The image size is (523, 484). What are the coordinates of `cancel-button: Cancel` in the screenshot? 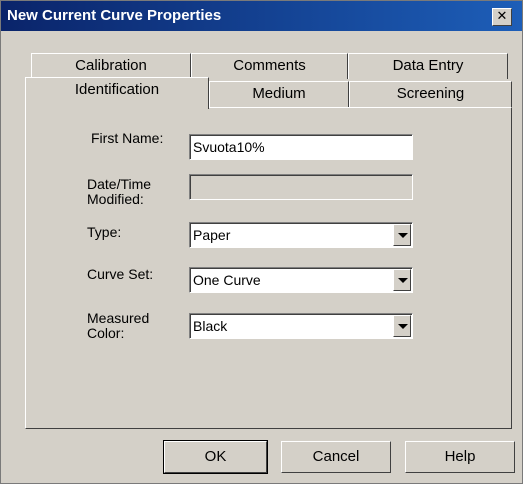 It's located at (336, 457).